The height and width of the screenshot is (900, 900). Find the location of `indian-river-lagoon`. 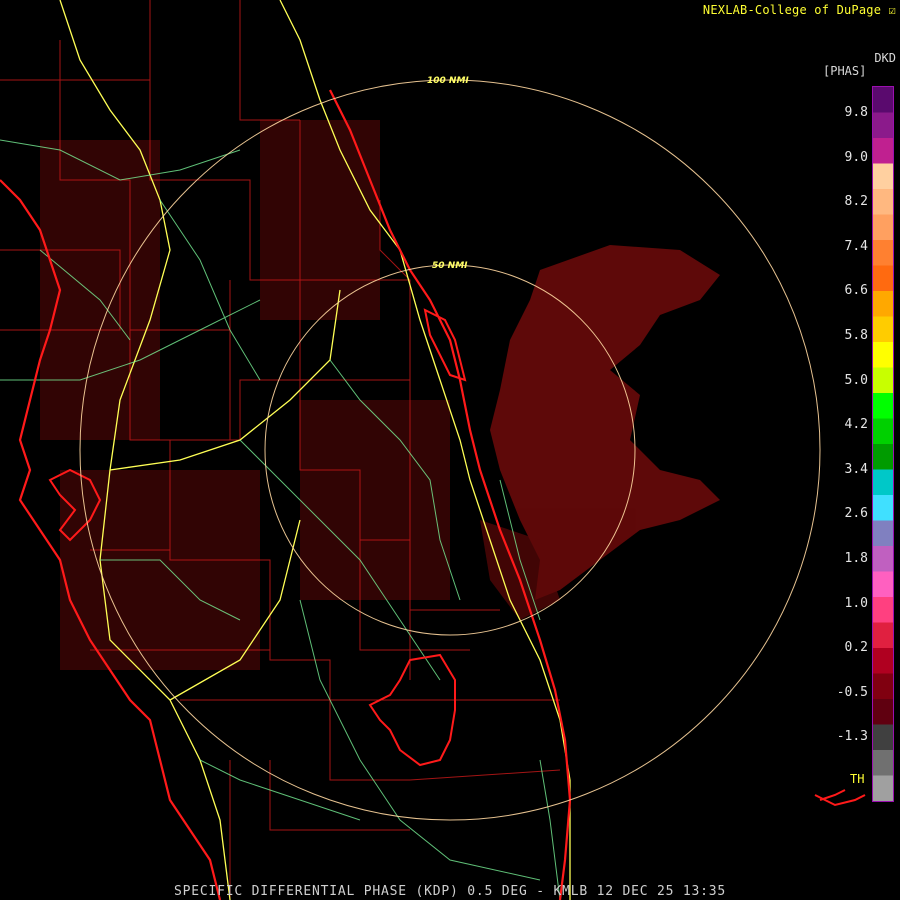

indian-river-lagoon is located at coordinates (445, 345).